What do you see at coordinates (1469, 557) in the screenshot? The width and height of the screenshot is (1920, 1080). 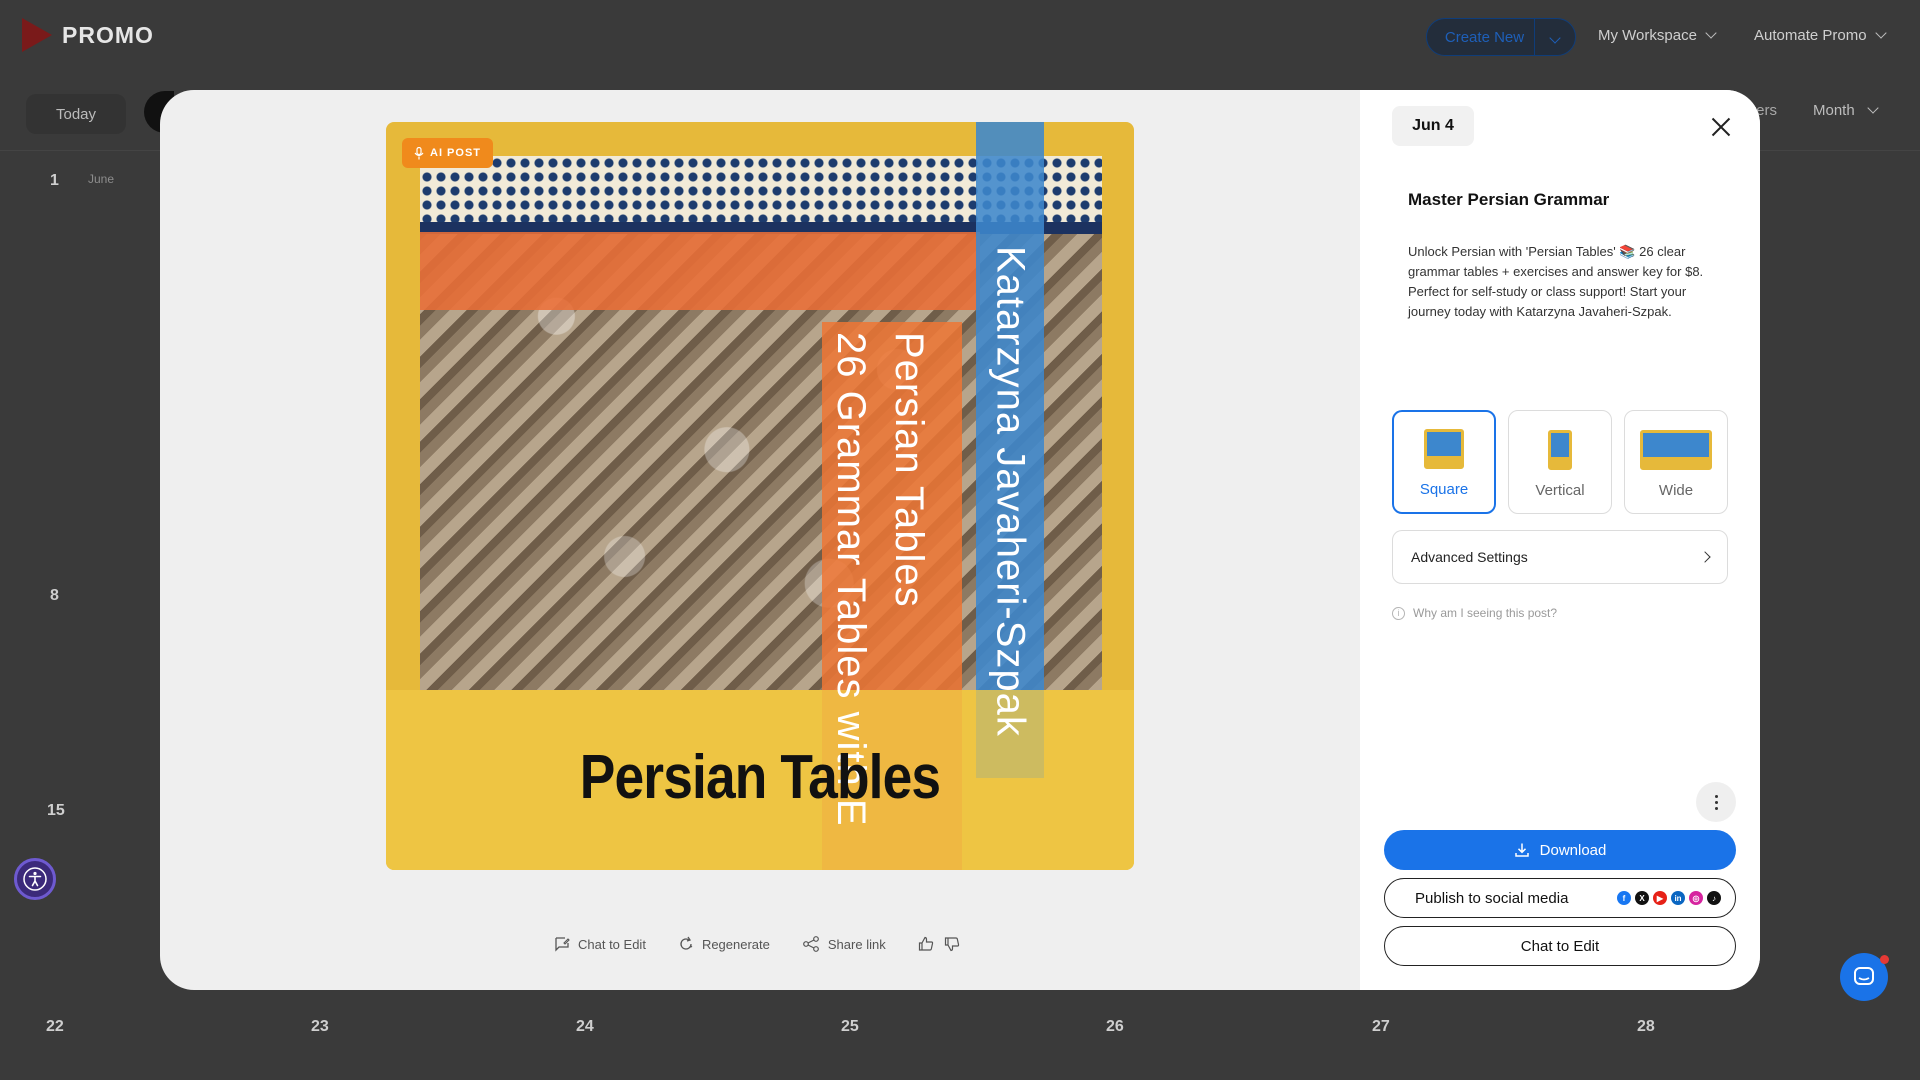 I see `advanced-settings-label: Advanced Settings` at bounding box center [1469, 557].